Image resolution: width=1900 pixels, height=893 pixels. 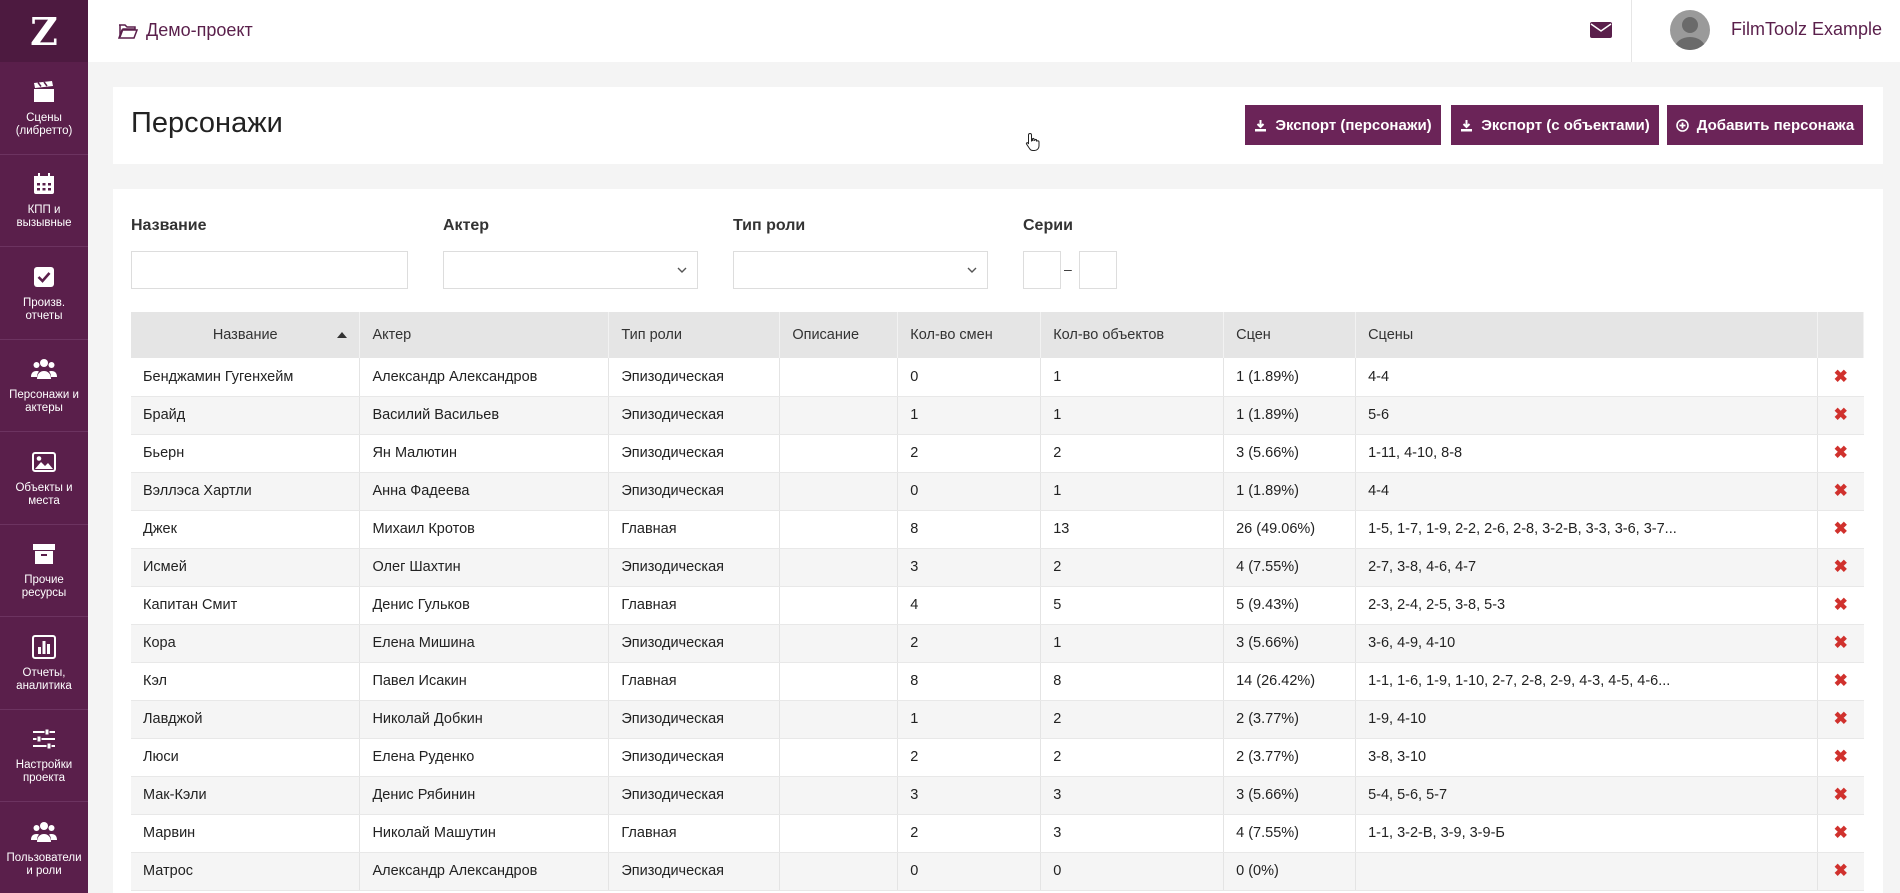 What do you see at coordinates (1132, 491) in the screenshot?
I see `cell-objects: 1` at bounding box center [1132, 491].